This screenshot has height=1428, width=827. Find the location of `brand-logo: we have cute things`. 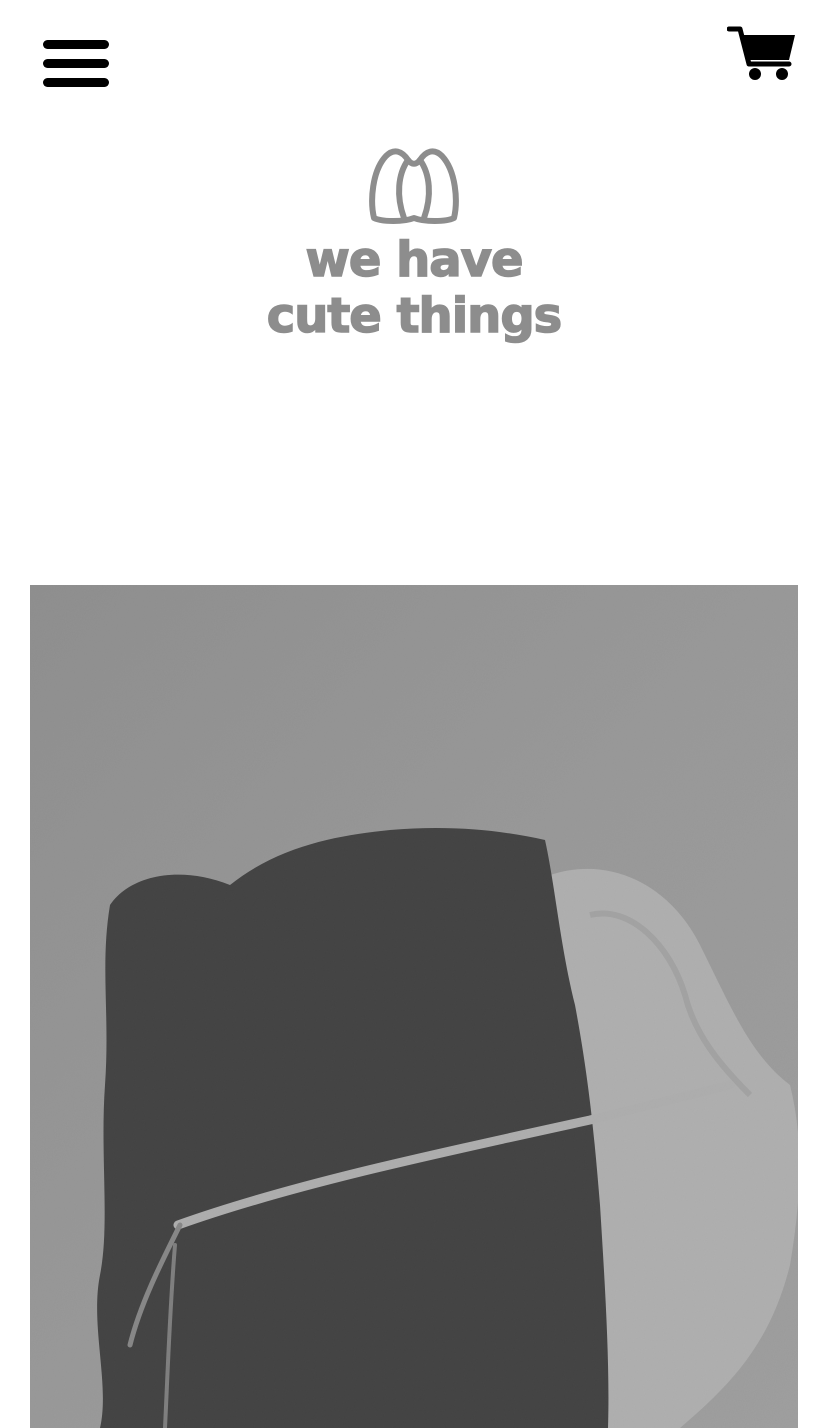

brand-logo: we have cute things is located at coordinates (414, 252).